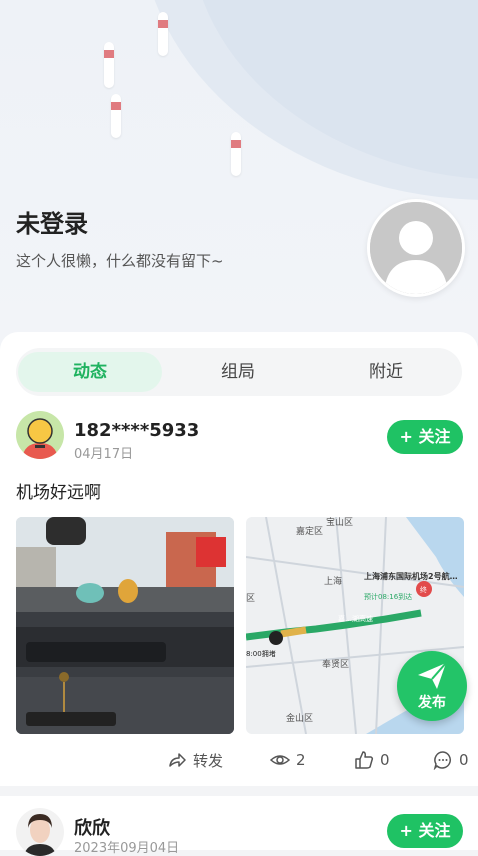 This screenshot has height=856, width=478. What do you see at coordinates (239, 791) in the screenshot?
I see `post-divider` at bounding box center [239, 791].